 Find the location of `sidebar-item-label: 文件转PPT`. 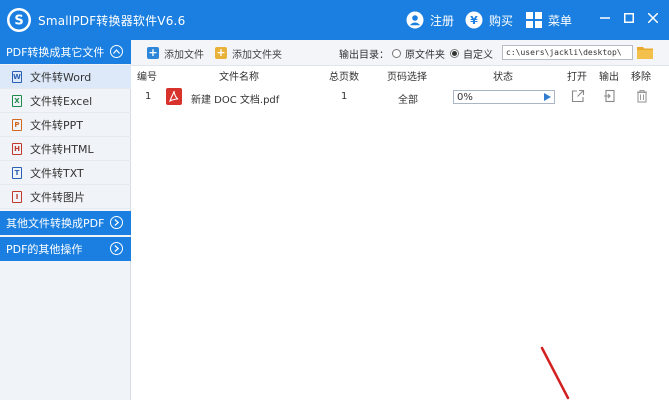

sidebar-item-label: 文件转PPT is located at coordinates (56, 125).